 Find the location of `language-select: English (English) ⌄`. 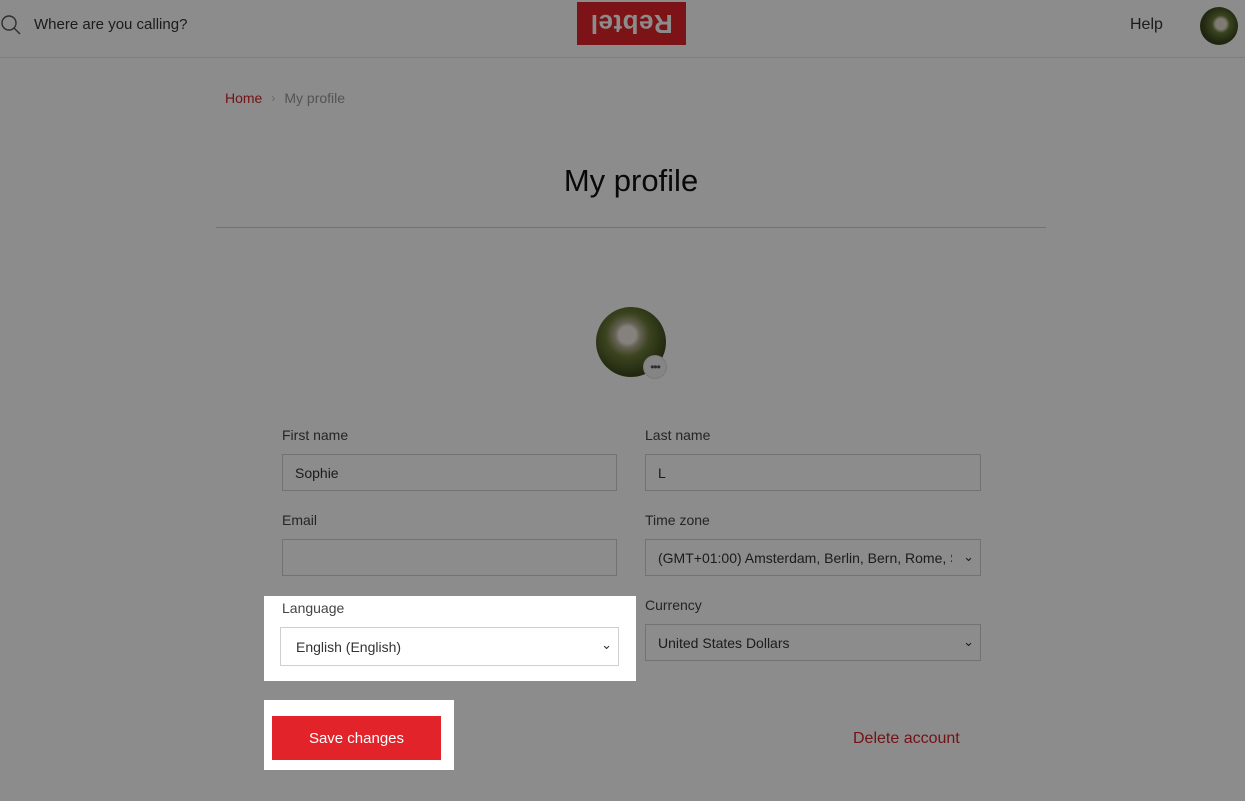

language-select: English (English) ⌄ is located at coordinates (449, 646).